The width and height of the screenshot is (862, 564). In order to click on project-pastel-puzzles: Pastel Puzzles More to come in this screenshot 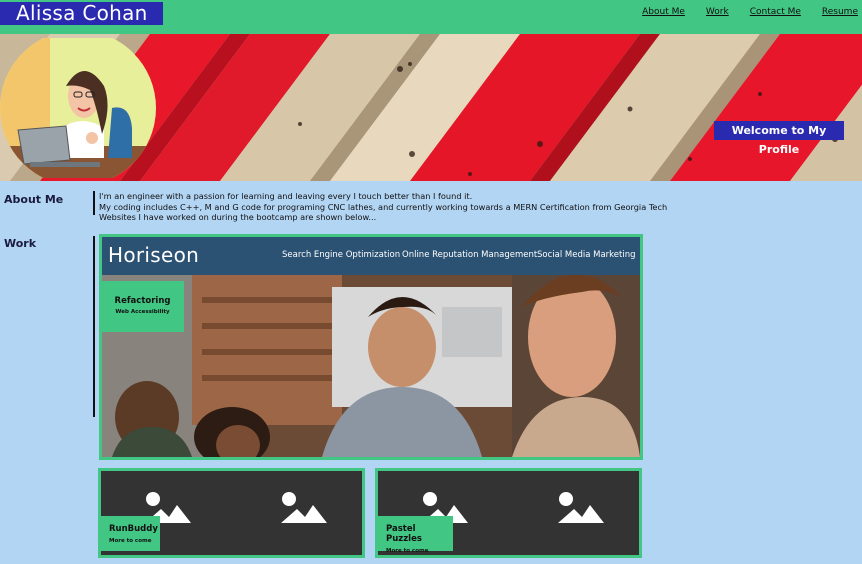, I will do `click(508, 513)`.